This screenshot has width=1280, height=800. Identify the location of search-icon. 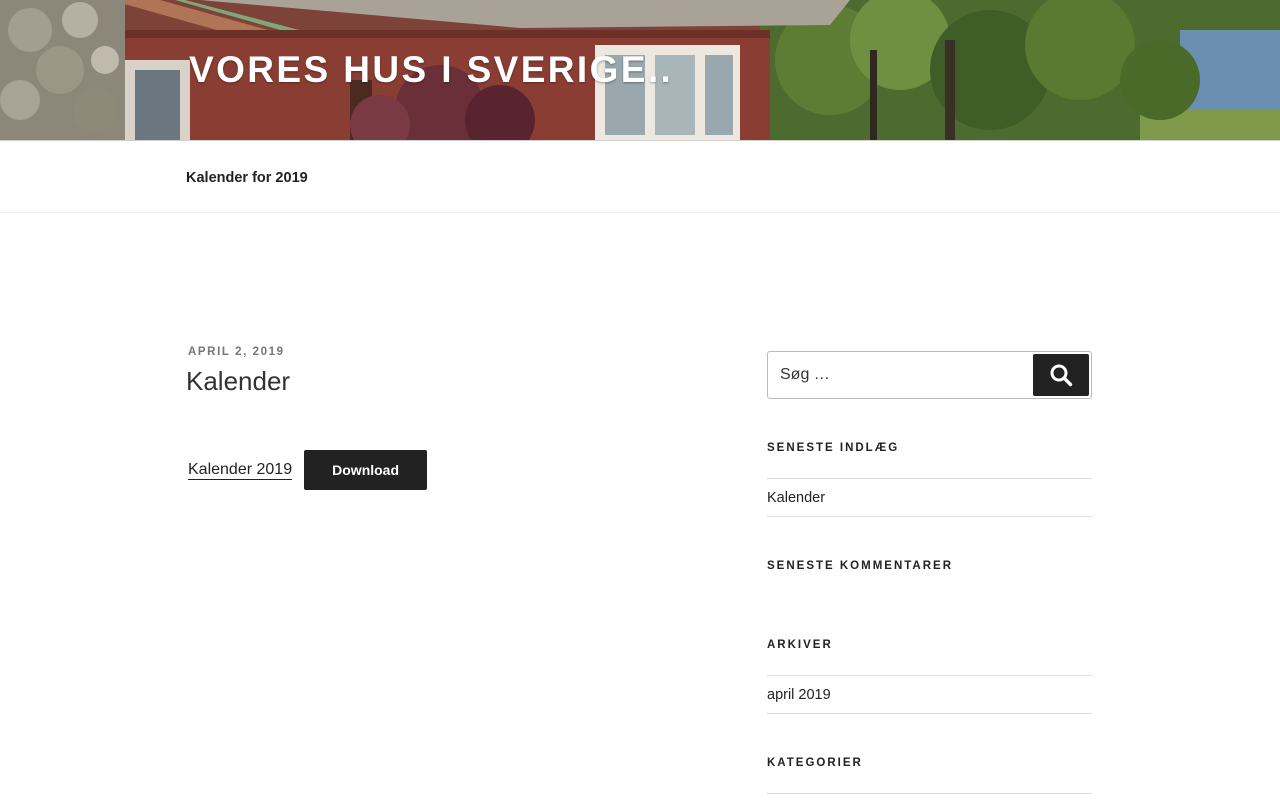
(1061, 375).